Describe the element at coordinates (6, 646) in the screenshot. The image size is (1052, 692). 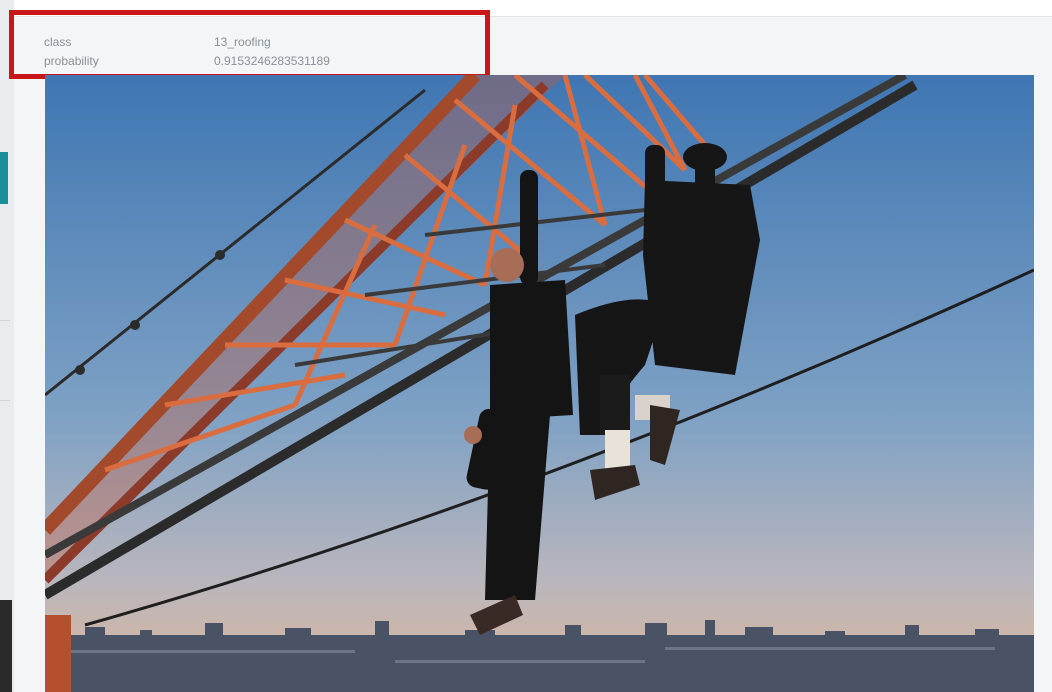
I see `background-dark-block` at that location.